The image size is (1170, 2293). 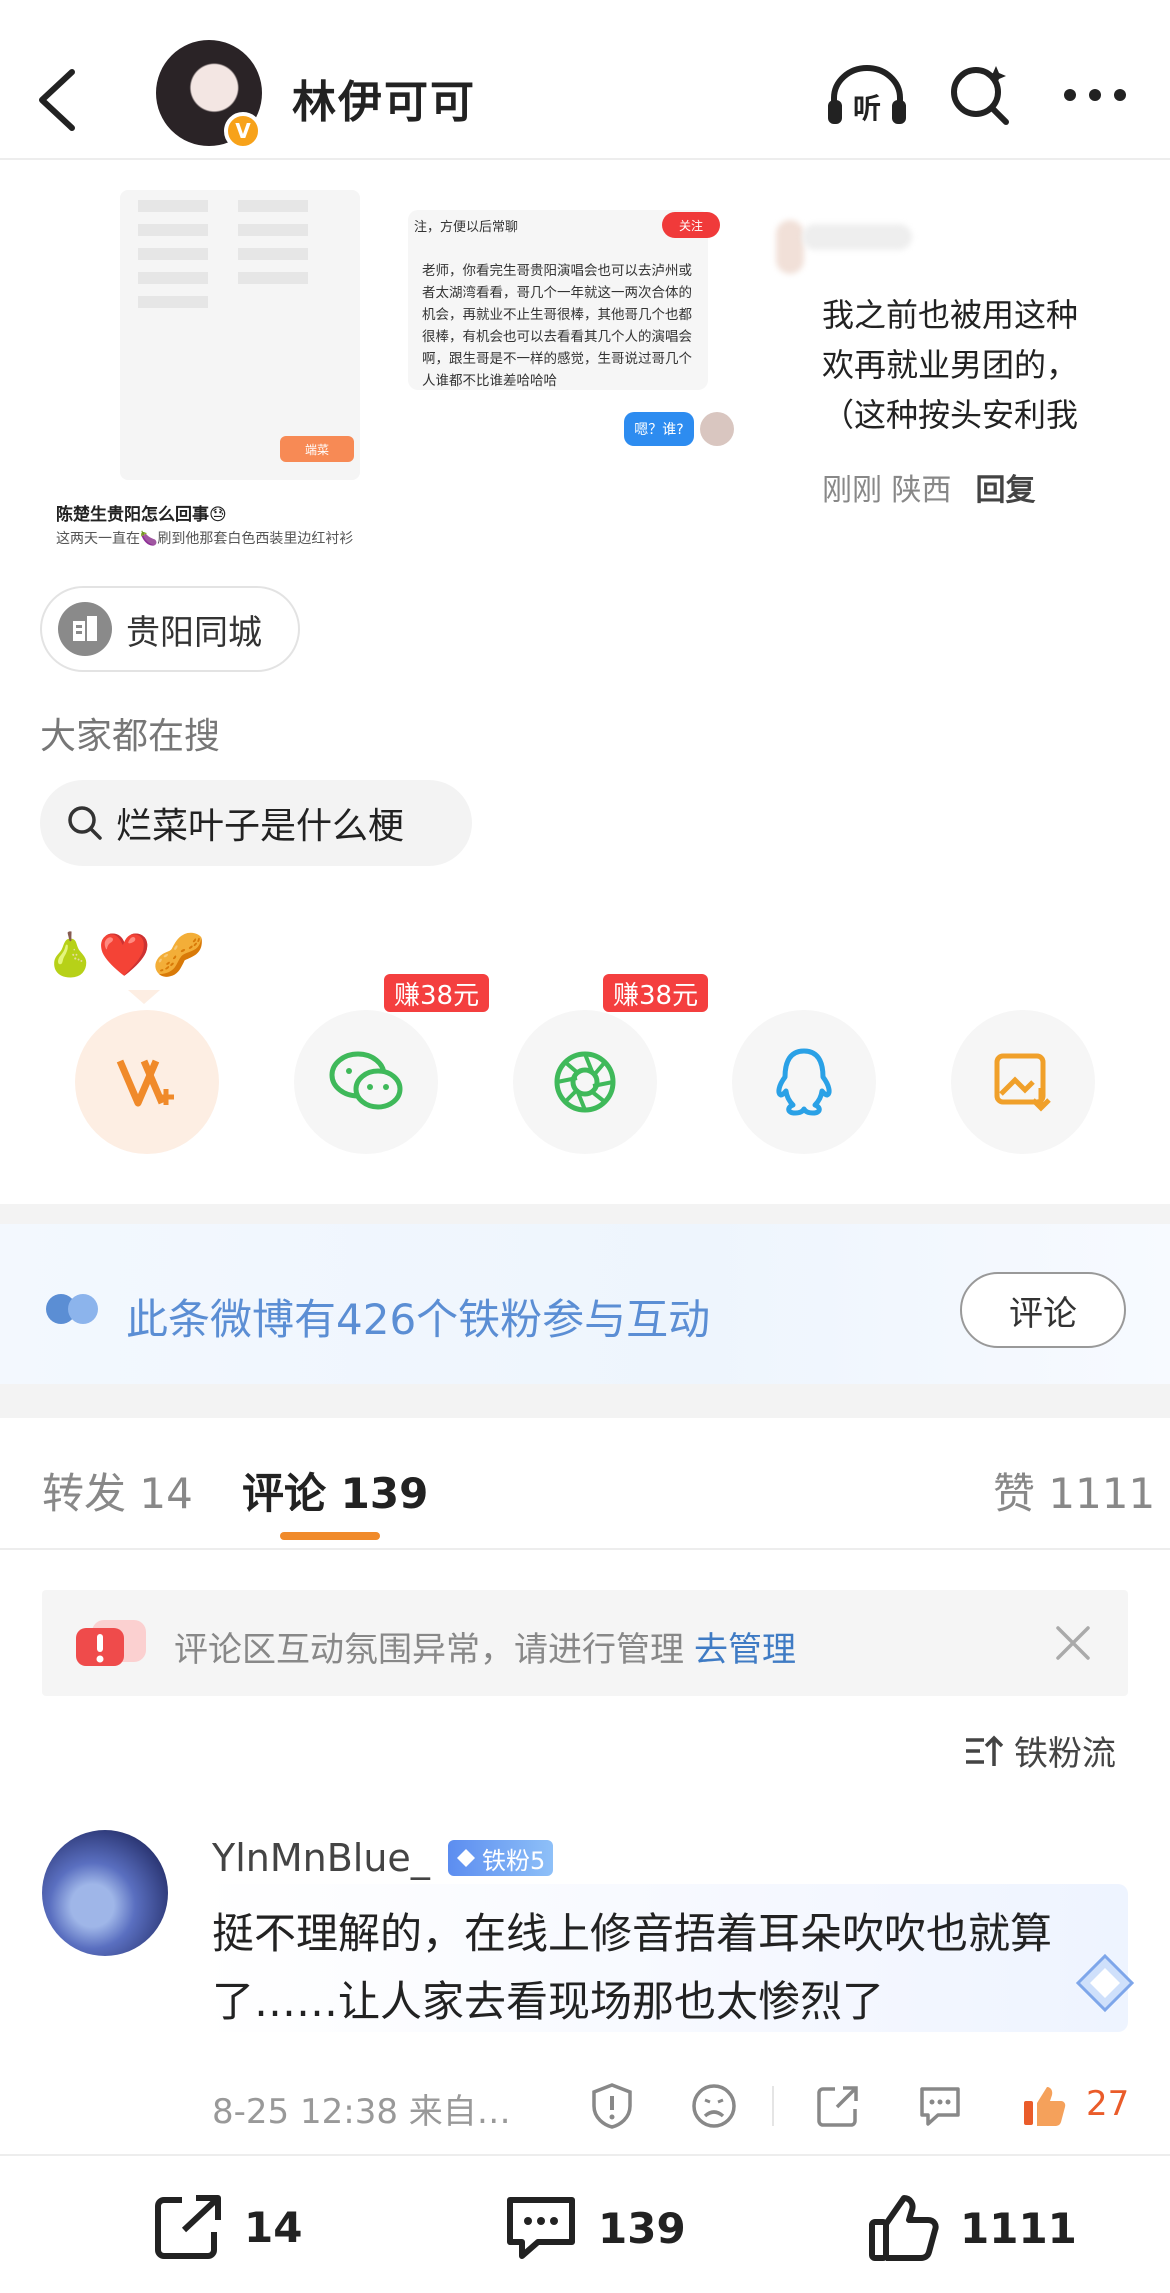 I want to click on reply-icon, so click(x=940, y=2106).